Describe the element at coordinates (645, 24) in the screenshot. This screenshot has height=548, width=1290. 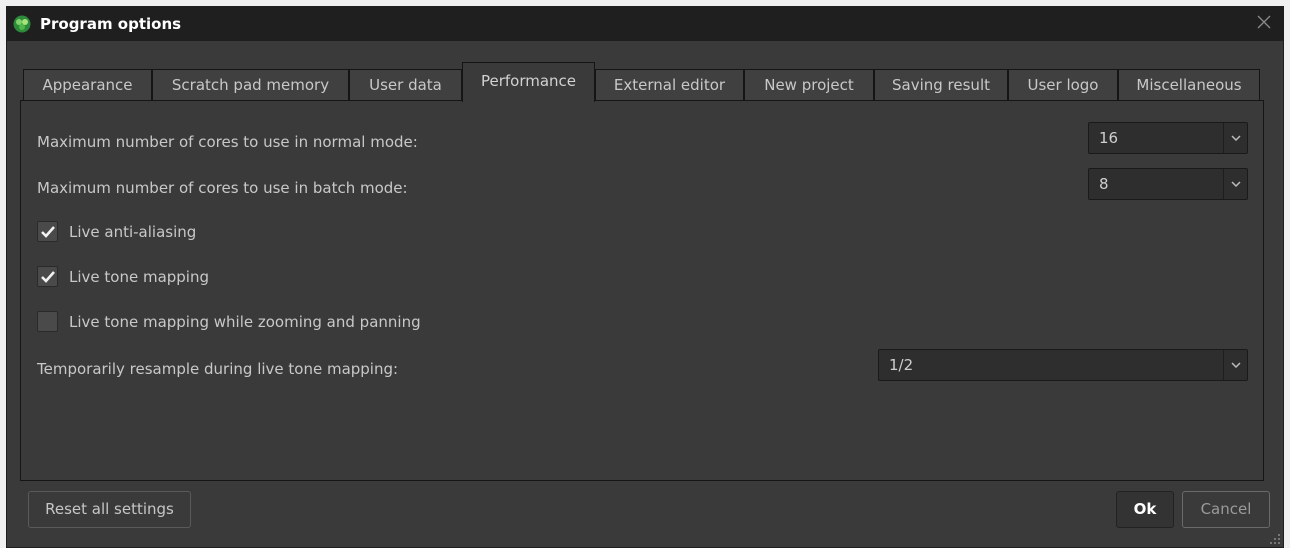
I see `title-bar: Program options` at that location.